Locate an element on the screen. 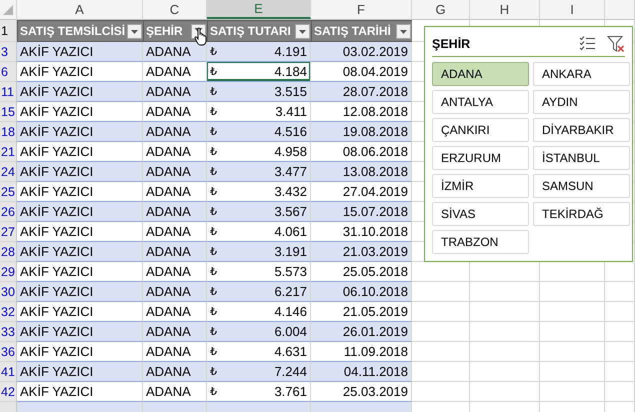 This screenshot has height=412, width=635. column-header: I is located at coordinates (572, 9).